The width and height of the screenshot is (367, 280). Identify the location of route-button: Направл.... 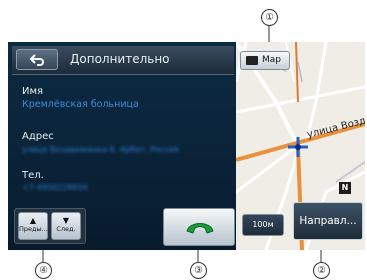
(328, 221).